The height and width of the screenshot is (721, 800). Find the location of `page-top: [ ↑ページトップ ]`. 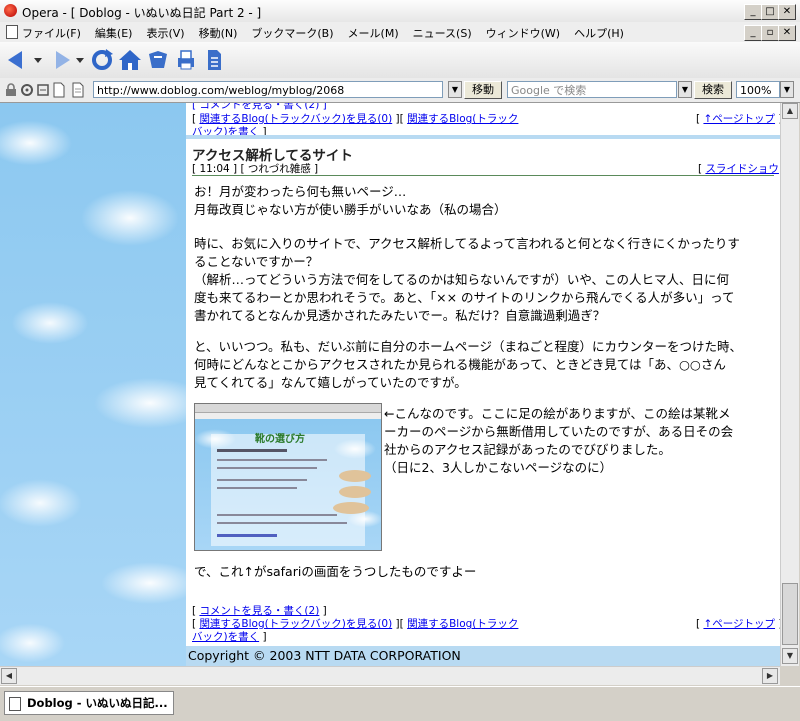

page-top: [ ↑ページトップ ] is located at coordinates (738, 624).